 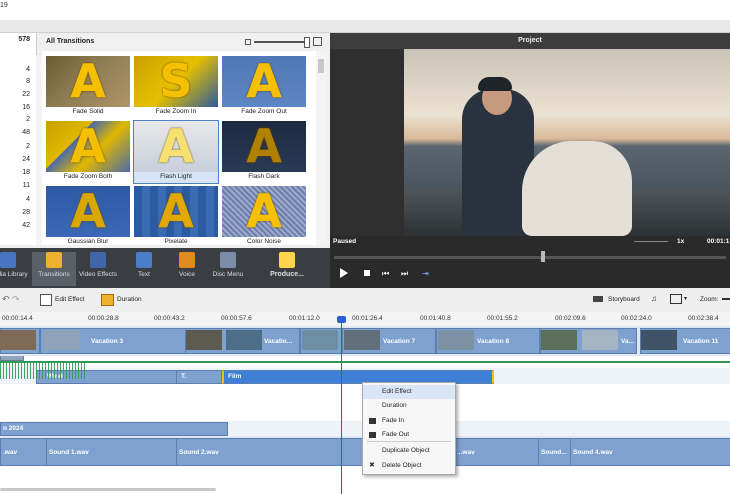 What do you see at coordinates (409, 441) in the screenshot?
I see `menu-separator` at bounding box center [409, 441].